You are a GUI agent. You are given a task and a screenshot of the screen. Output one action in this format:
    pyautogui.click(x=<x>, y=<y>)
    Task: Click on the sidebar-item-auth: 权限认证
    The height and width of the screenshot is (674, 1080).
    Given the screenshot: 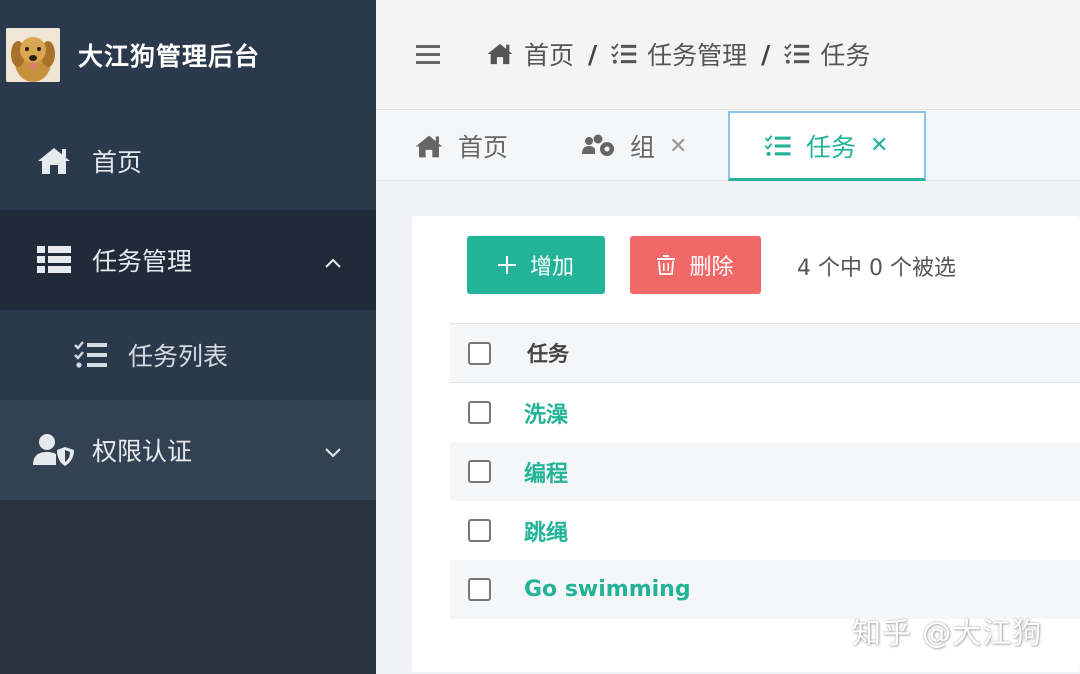 What is the action you would take?
    pyautogui.click(x=188, y=450)
    